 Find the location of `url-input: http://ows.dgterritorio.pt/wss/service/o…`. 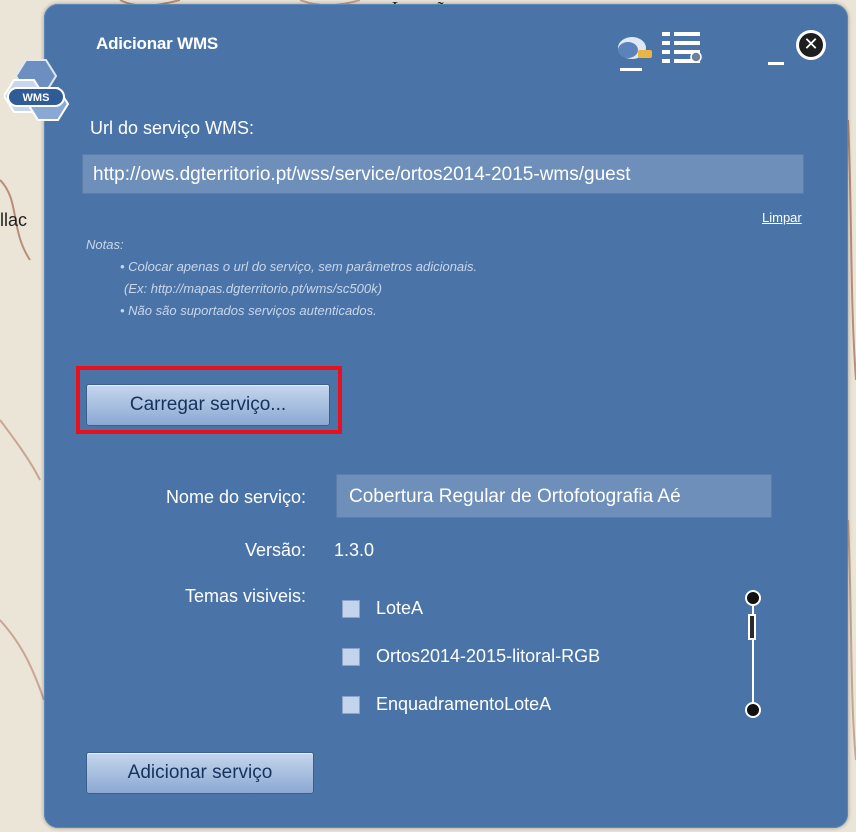

url-input: http://ows.dgterritorio.pt/wss/service/o… is located at coordinates (443, 174).